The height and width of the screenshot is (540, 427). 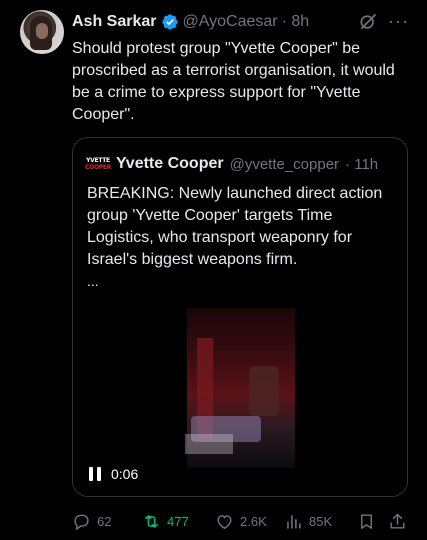 I want to click on action-bar: 62 477 2.6K 85K, so click(x=244, y=521).